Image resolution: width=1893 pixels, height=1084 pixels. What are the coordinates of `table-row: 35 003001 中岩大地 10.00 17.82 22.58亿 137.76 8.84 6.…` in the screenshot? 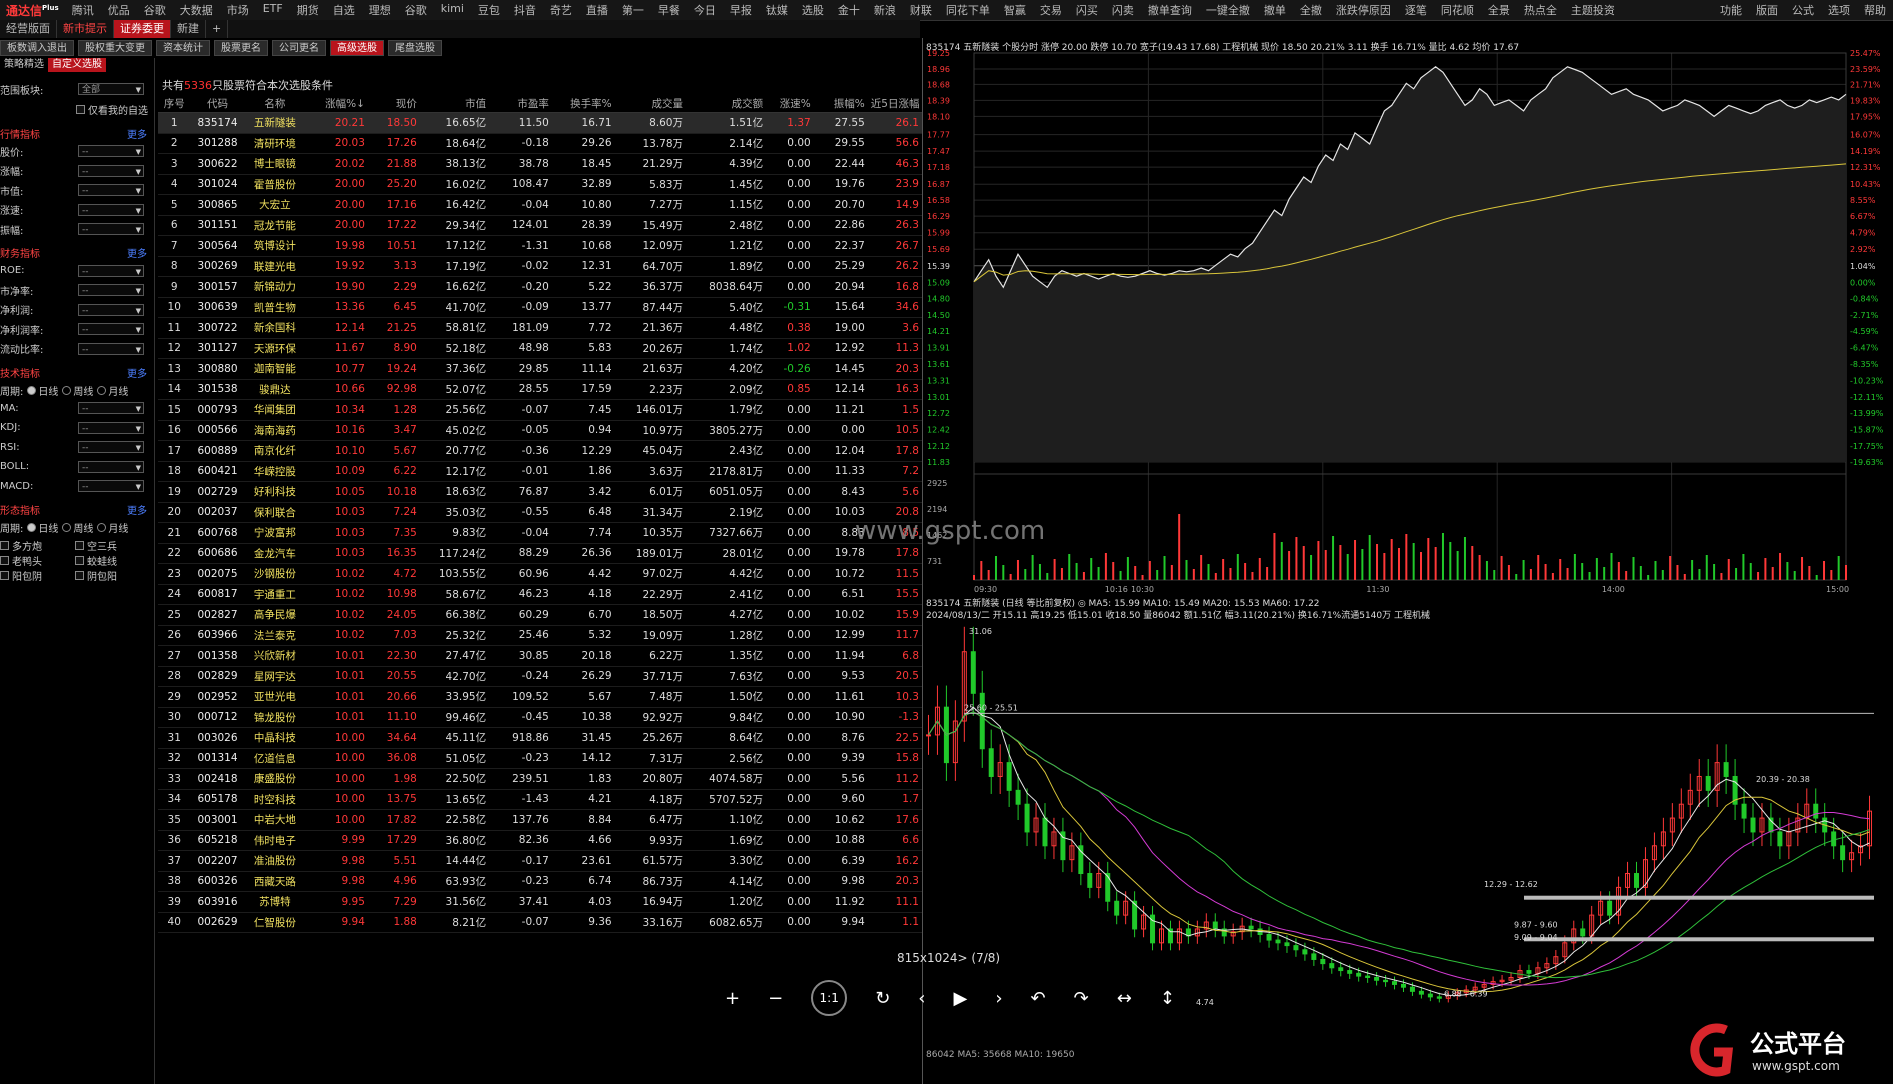 It's located at (540, 820).